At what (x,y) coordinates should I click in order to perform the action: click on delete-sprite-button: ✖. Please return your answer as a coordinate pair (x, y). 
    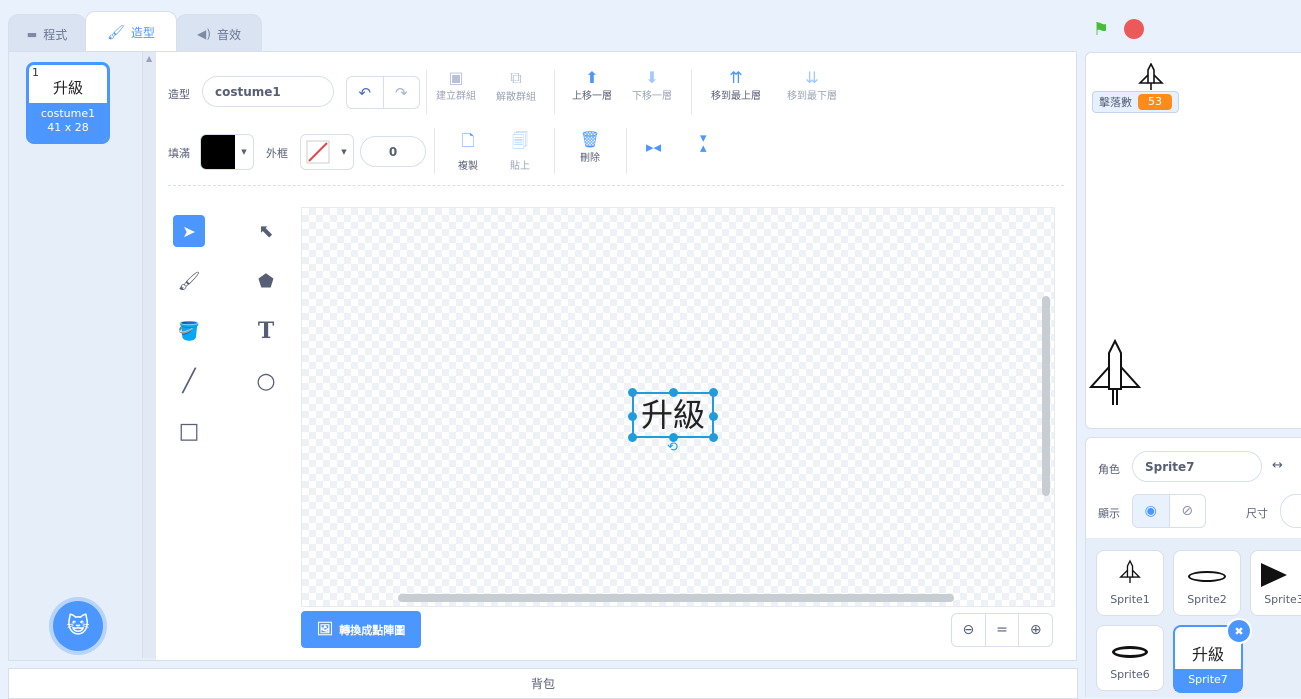
    Looking at the image, I should click on (1239, 631).